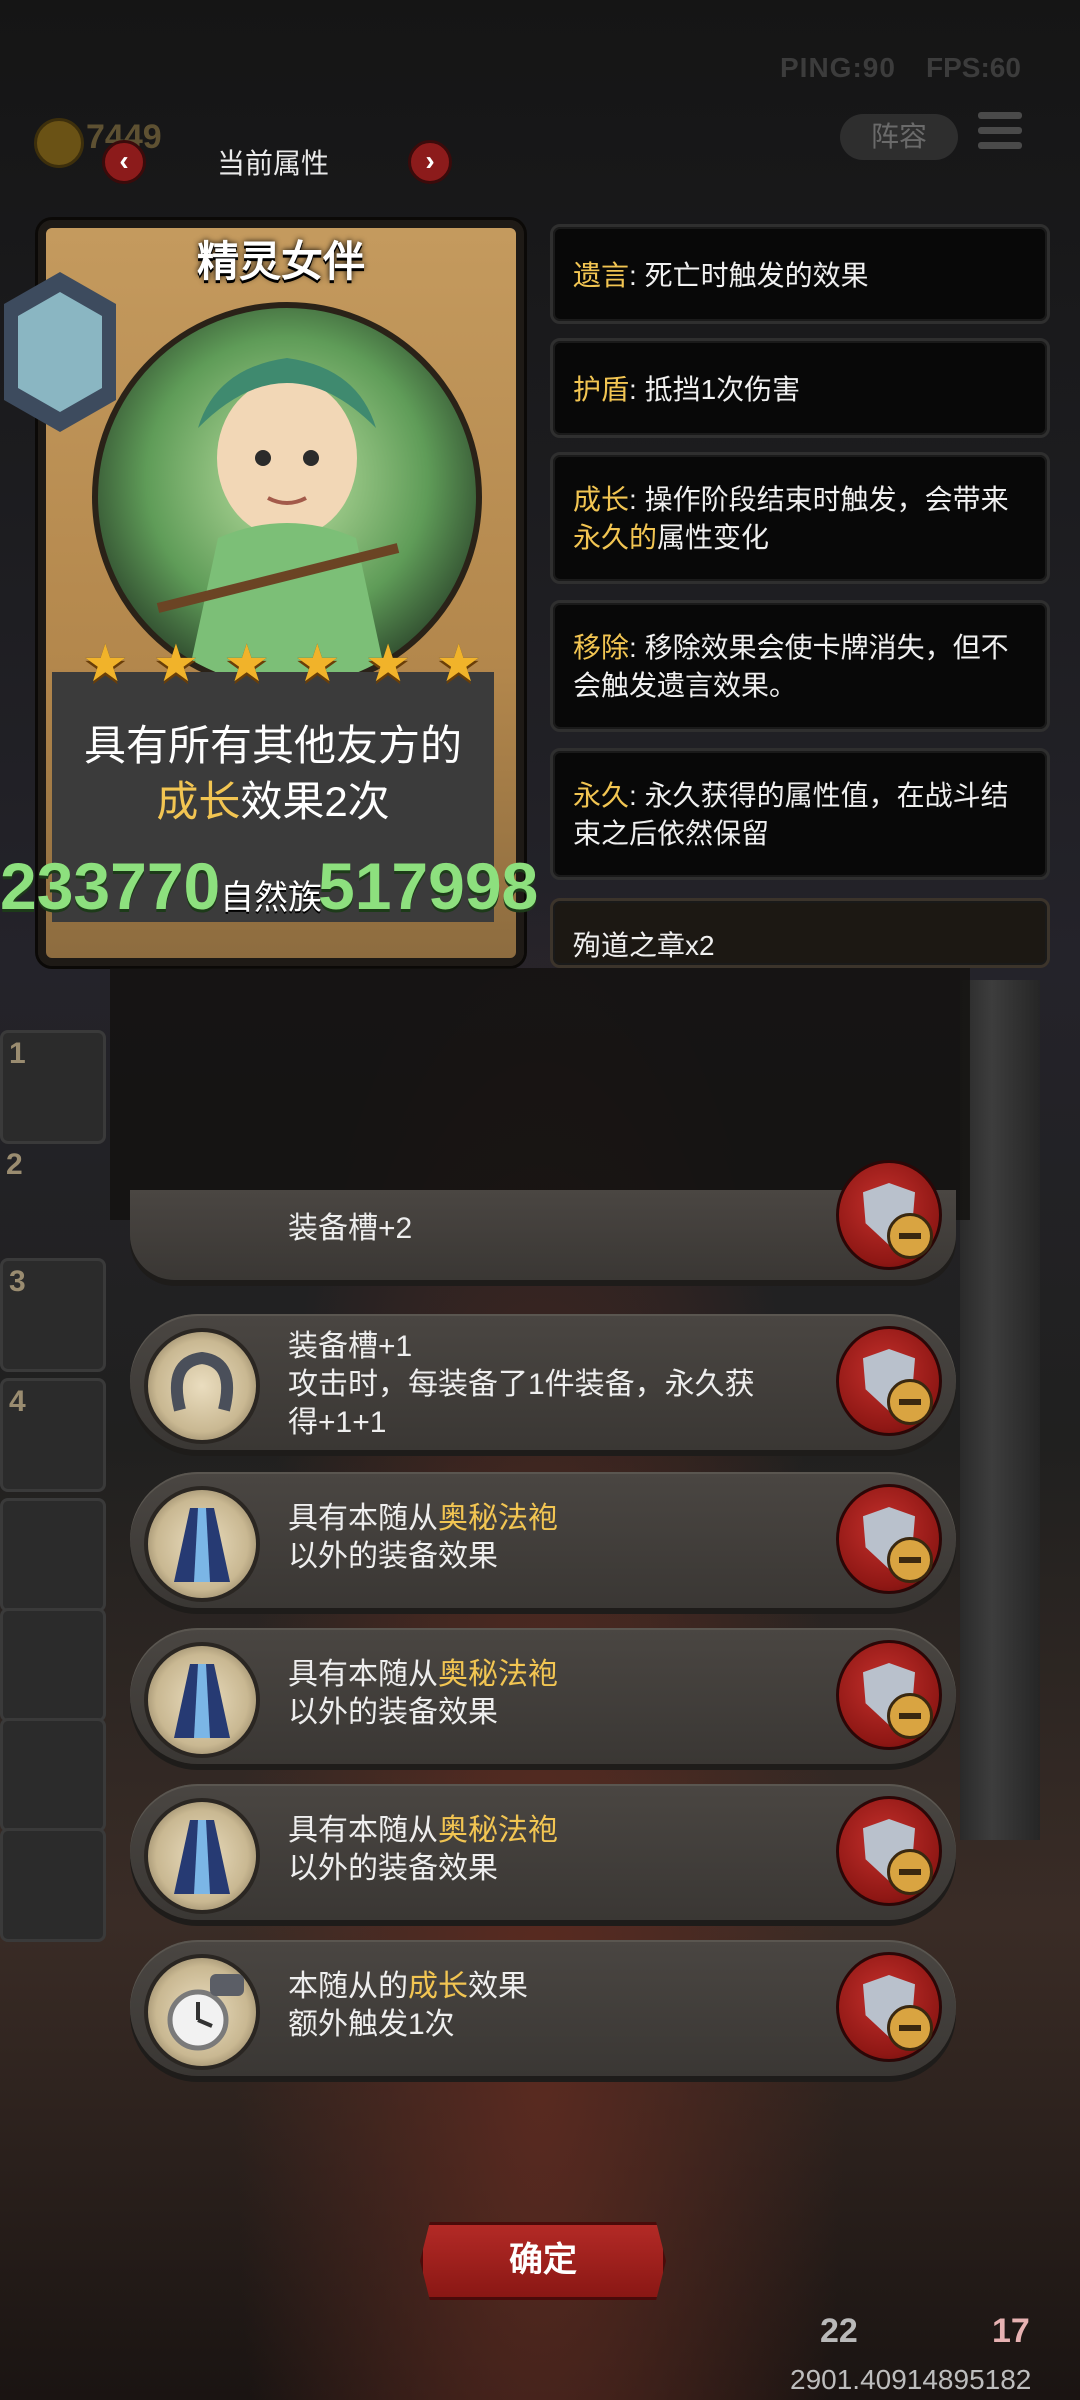 The image size is (1080, 2400). I want to click on equipment-item: 装备槽+1 攻击时，每装备了1件装备，永久获 得+1+1, so click(543, 1382).